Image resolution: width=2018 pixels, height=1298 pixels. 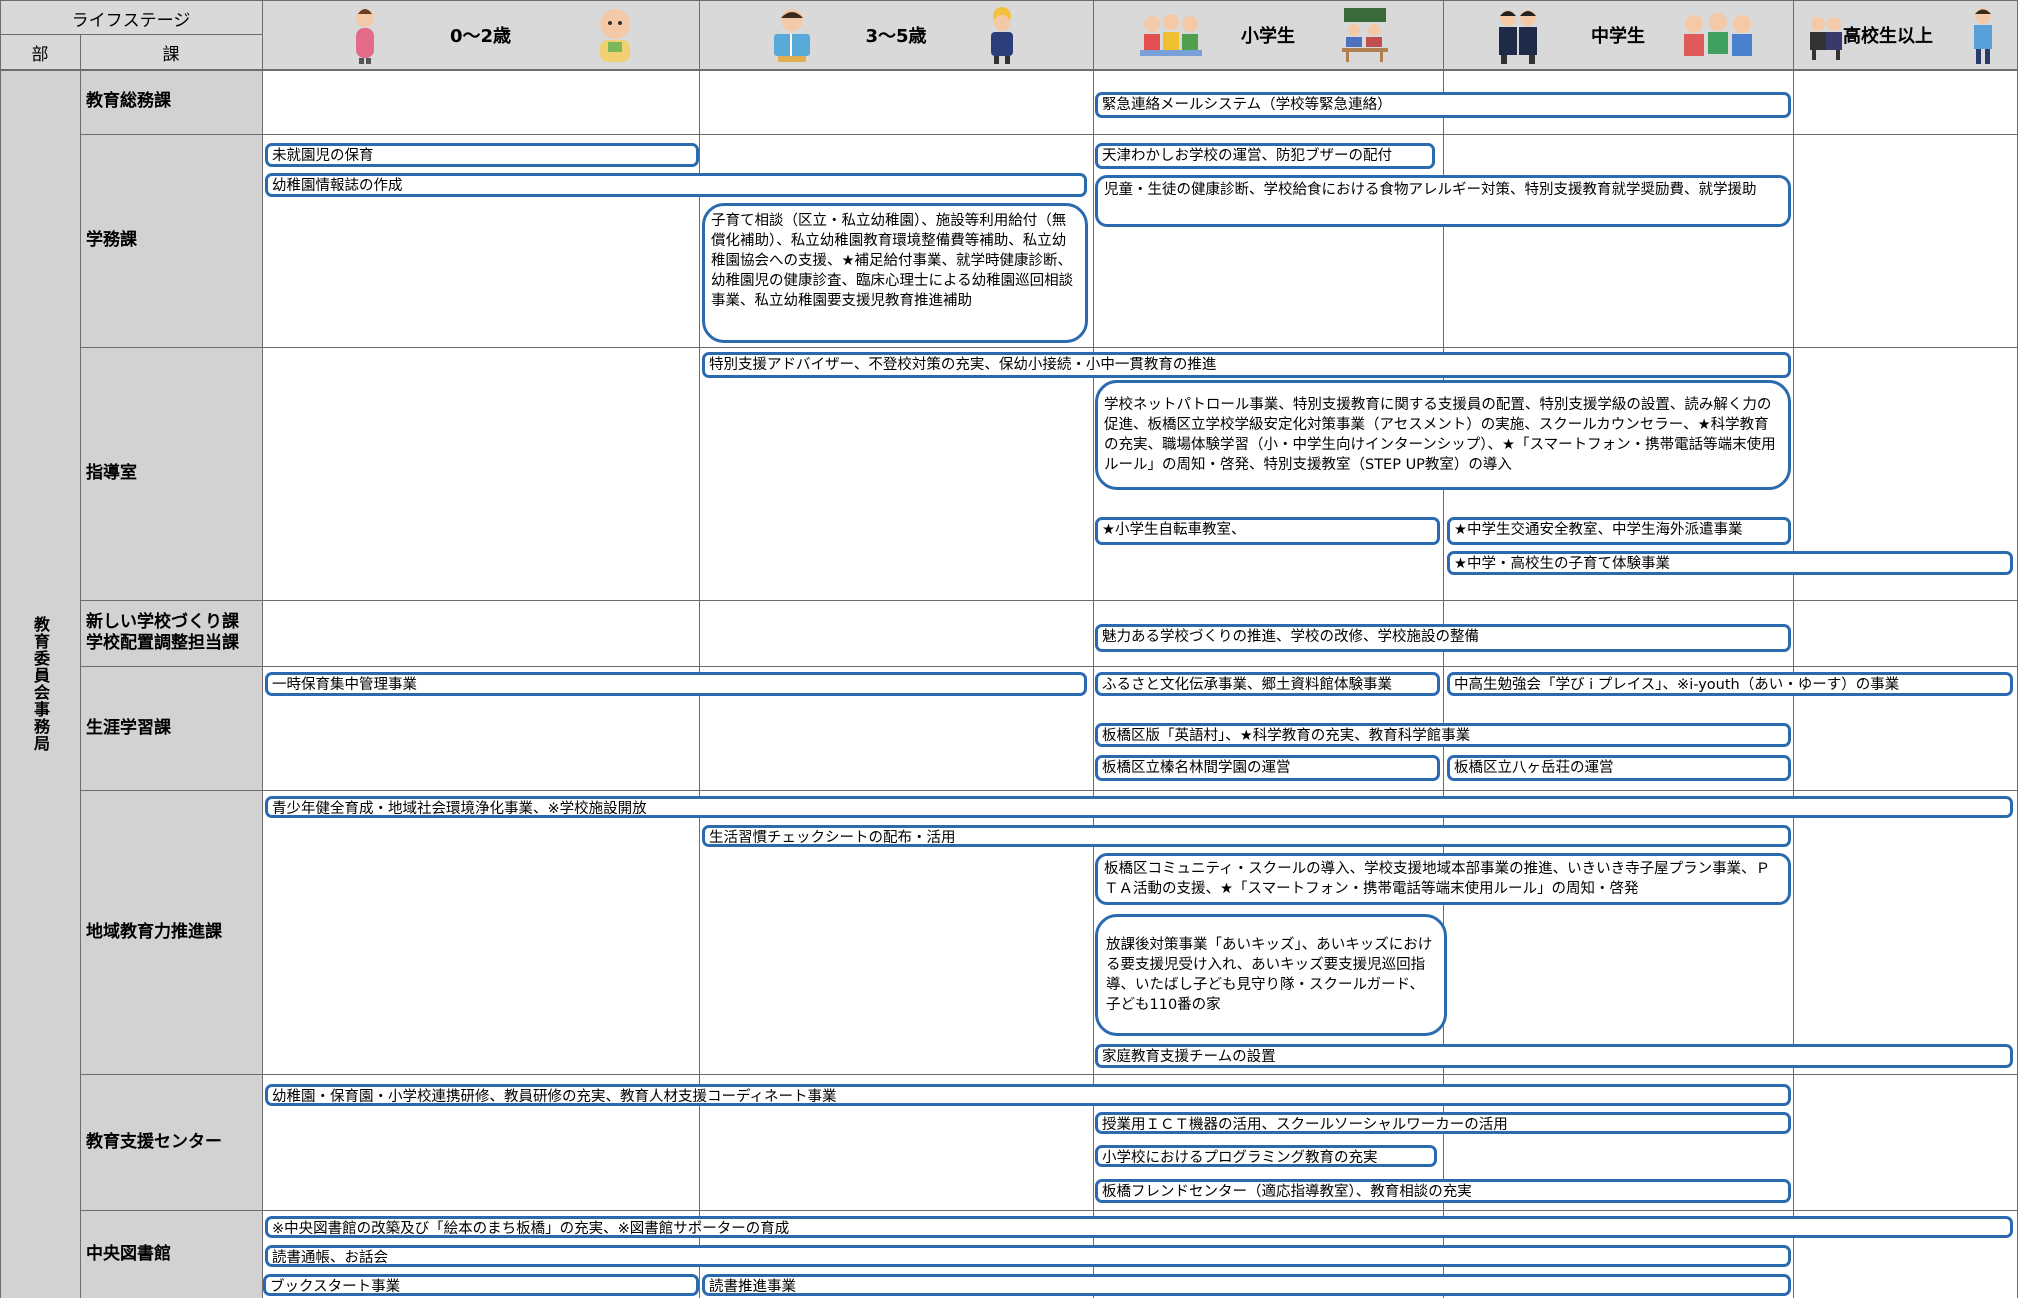 What do you see at coordinates (1619, 531) in the screenshot?
I see `item-traffic-safety: ★中学生交通安全教室、中学生海外派遣事業` at bounding box center [1619, 531].